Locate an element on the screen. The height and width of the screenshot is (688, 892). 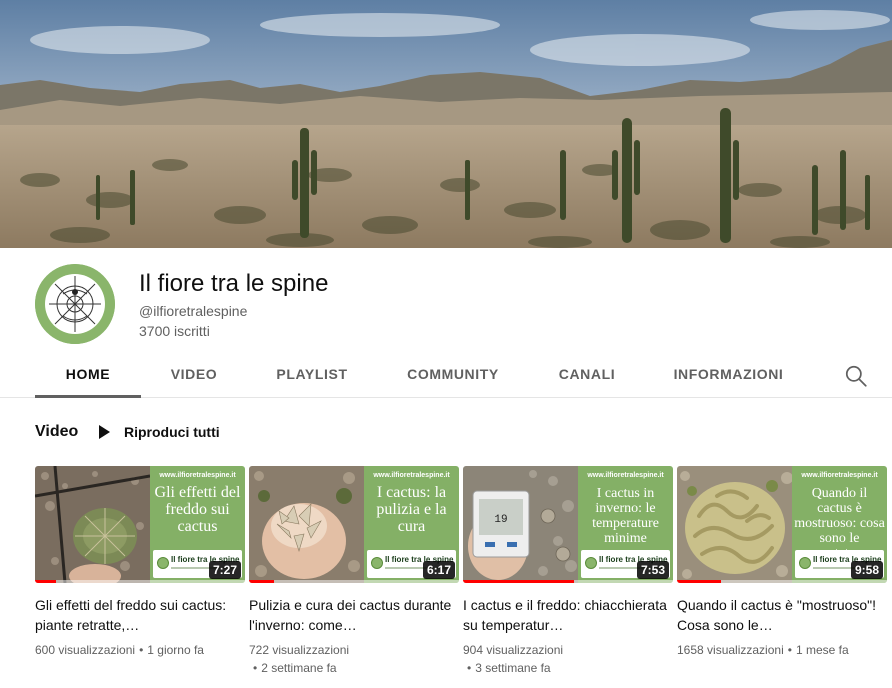
section-title: Video is located at coordinates (57, 431).